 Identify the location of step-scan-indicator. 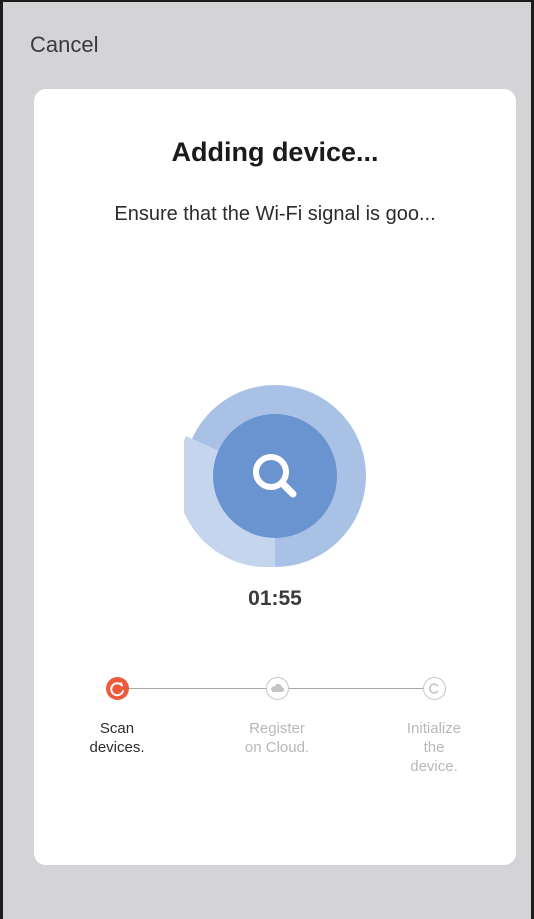
(117, 688).